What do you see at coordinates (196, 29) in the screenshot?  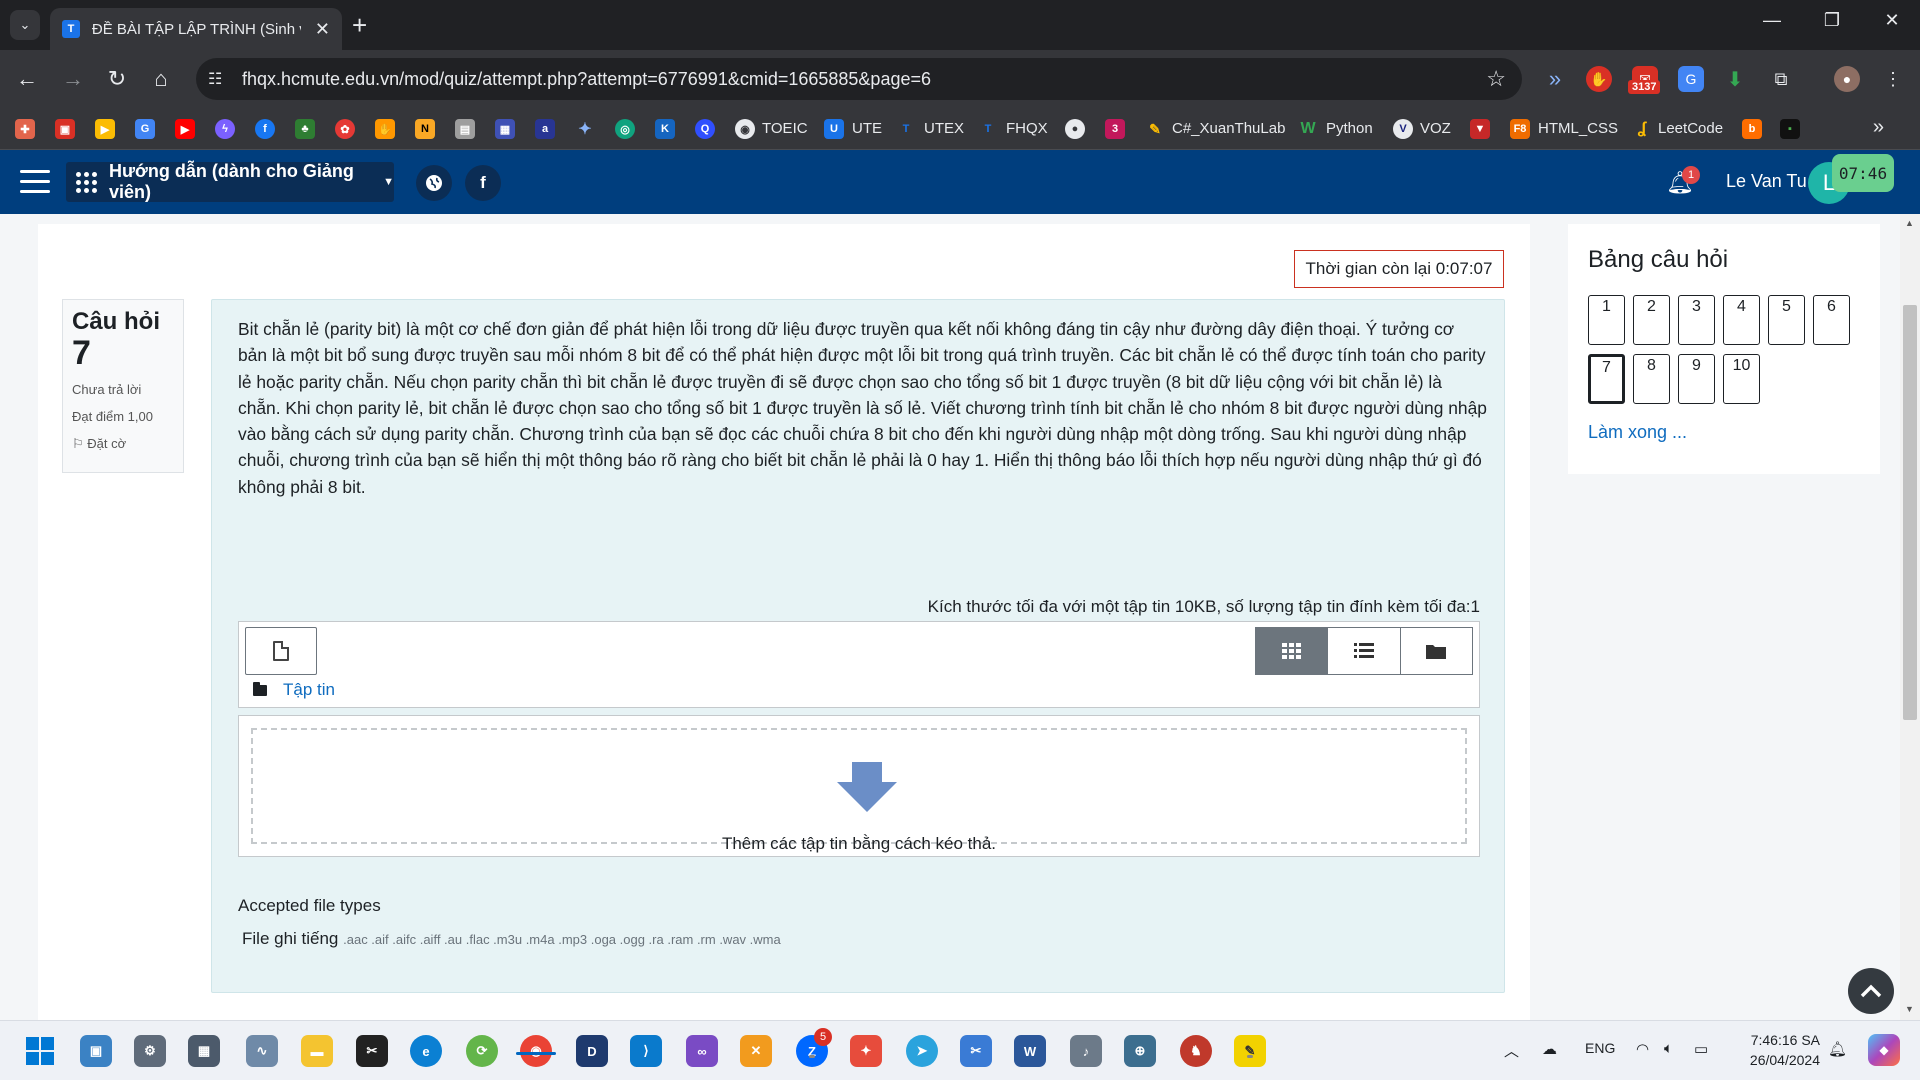 I see `browser-tab: T ĐỀ BÀI TẬP LẬP TRÌNH (Sinh viê ✕` at bounding box center [196, 29].